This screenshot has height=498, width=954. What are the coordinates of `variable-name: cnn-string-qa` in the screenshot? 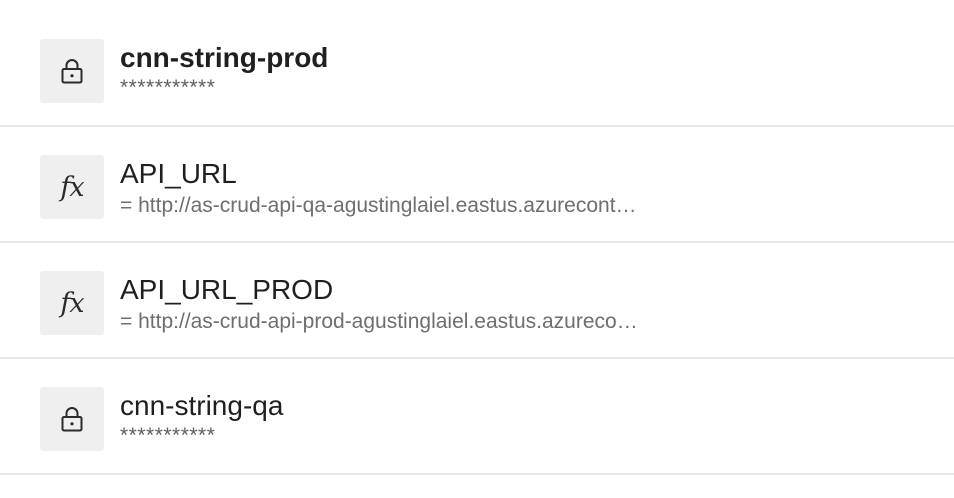 It's located at (202, 405).